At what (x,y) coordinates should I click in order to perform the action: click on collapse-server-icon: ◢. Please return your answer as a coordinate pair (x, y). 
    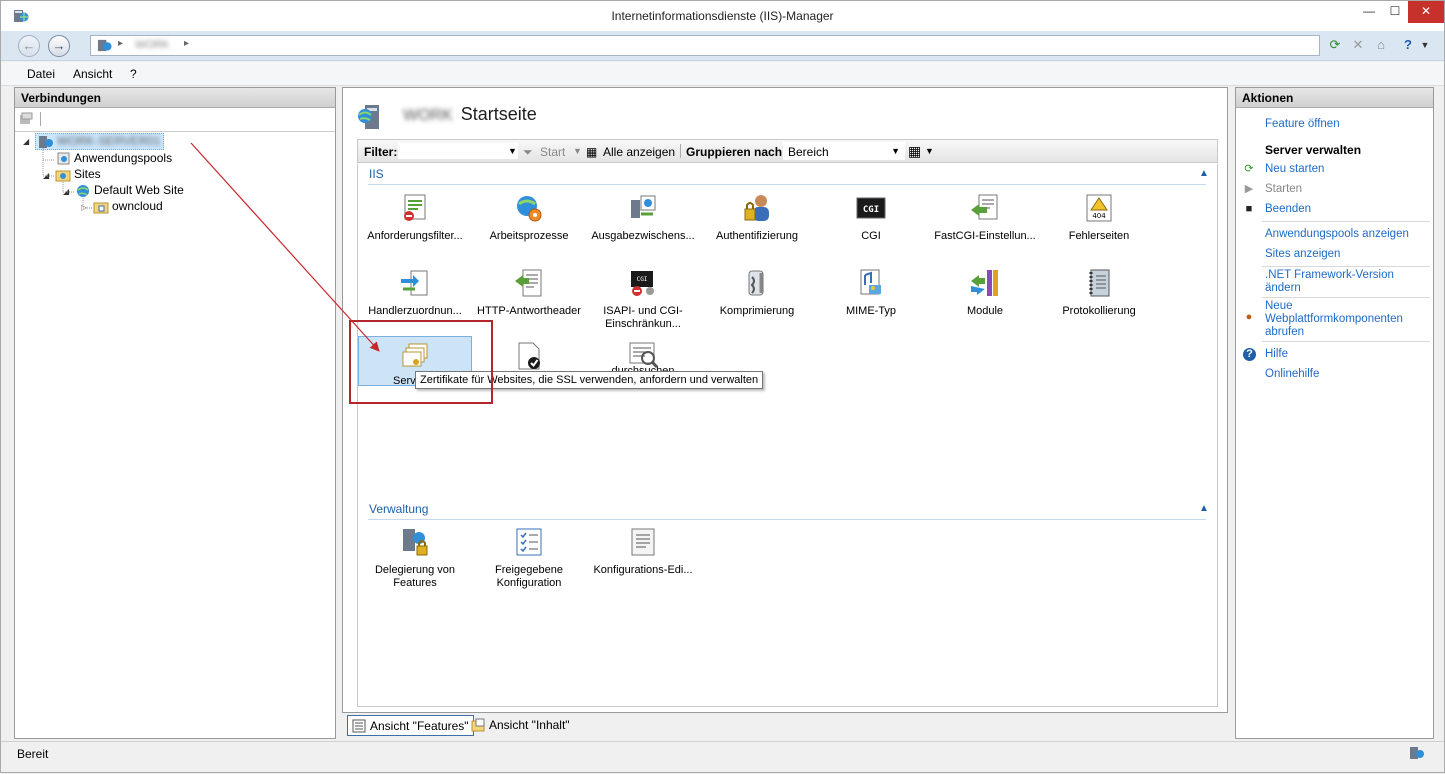
    Looking at the image, I should click on (26, 141).